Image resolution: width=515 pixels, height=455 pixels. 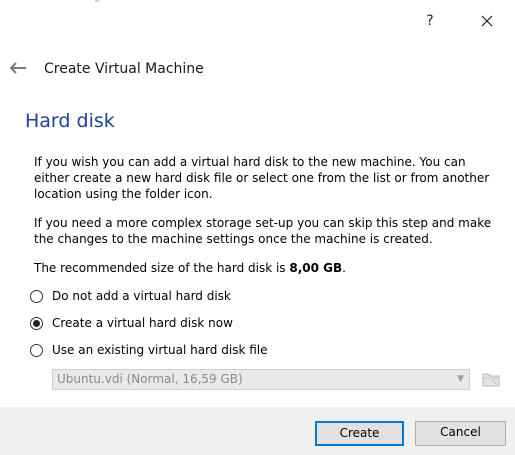 What do you see at coordinates (142, 323) in the screenshot?
I see `option-create-disk-label: Create a virtual hard disk now` at bounding box center [142, 323].